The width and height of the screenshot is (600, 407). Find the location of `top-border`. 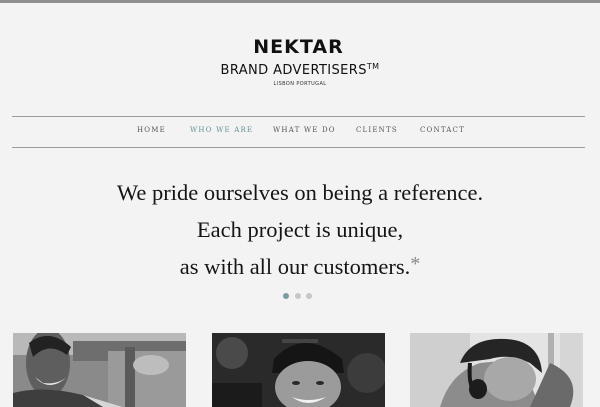

top-border is located at coordinates (300, 1).